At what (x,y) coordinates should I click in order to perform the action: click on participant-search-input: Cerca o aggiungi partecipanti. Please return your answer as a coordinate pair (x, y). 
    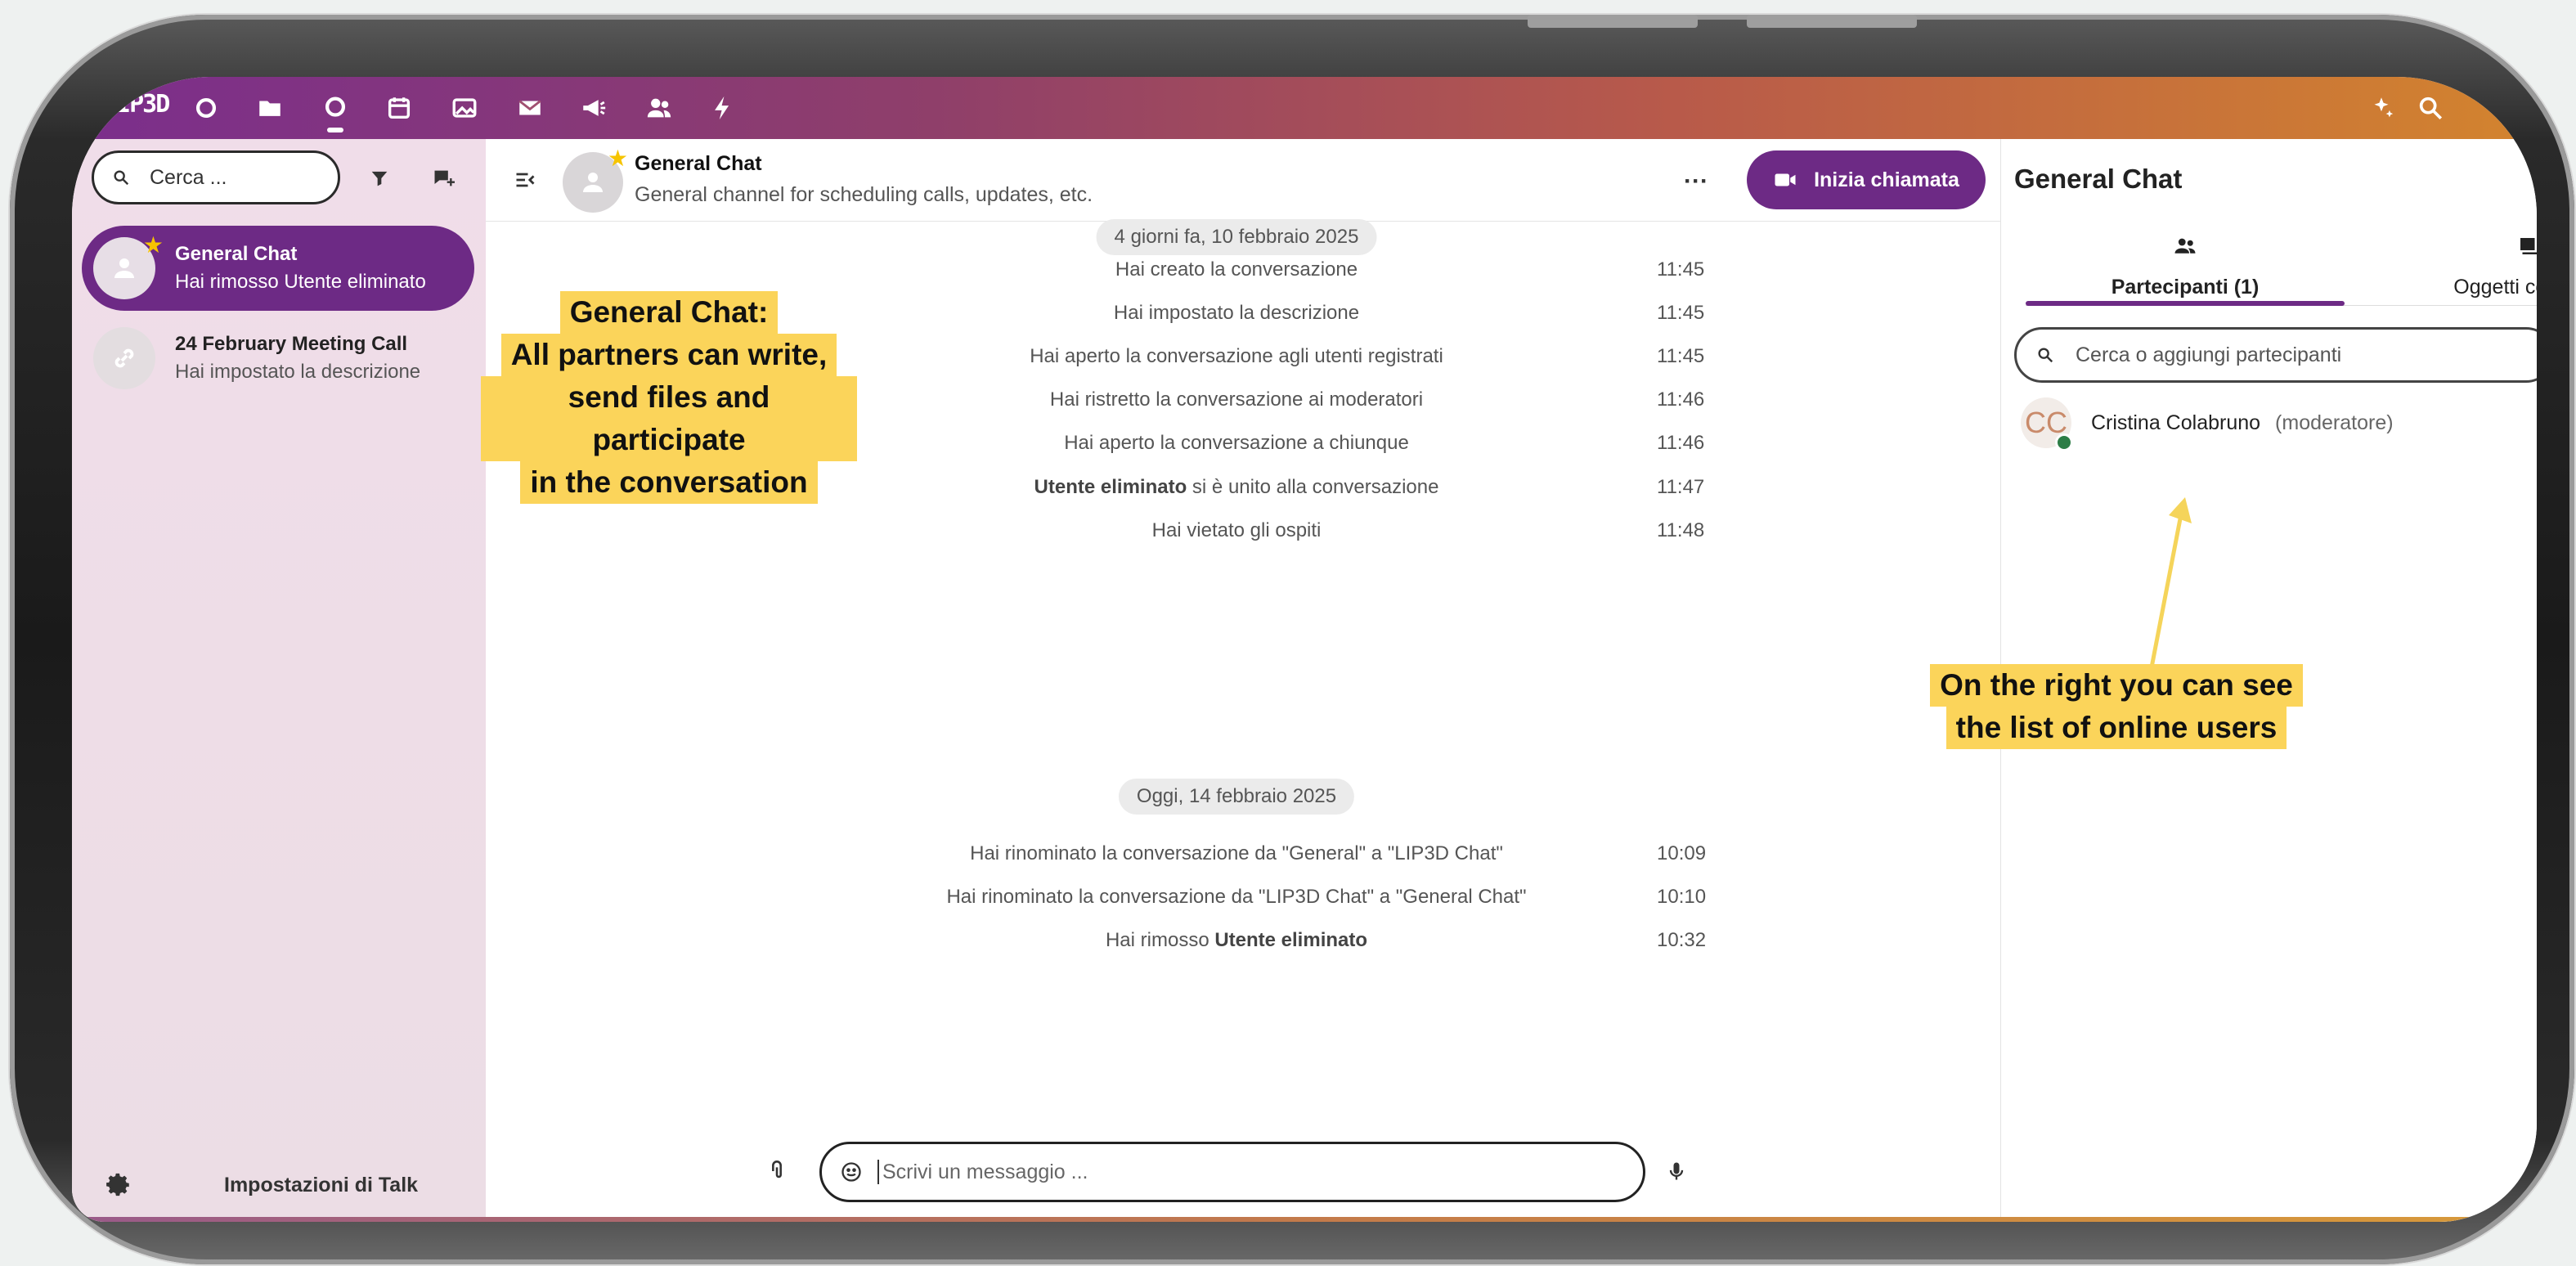
    Looking at the image, I should click on (2275, 355).